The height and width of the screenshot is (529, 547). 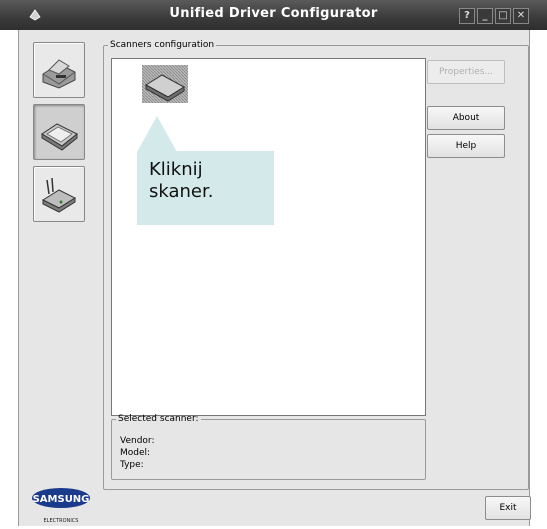 I want to click on svg-text: ELECTRONICS, so click(x=61, y=521).